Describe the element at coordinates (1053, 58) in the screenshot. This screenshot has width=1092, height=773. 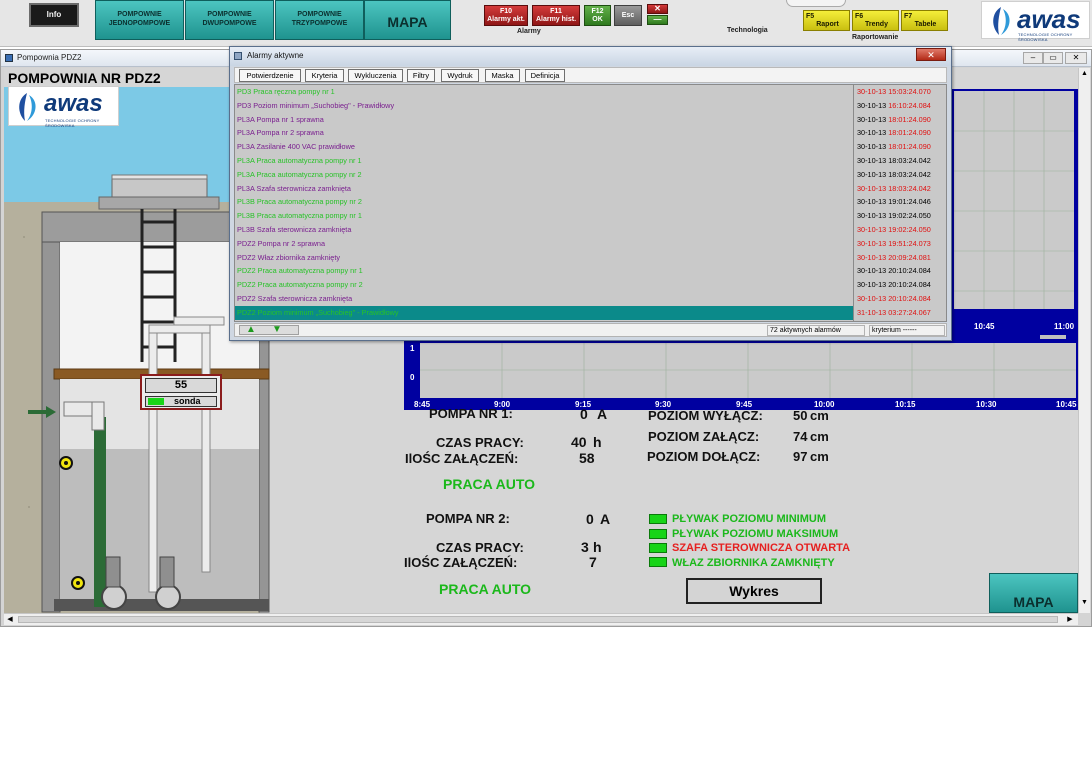
I see `window-maximize-button: ▭` at that location.